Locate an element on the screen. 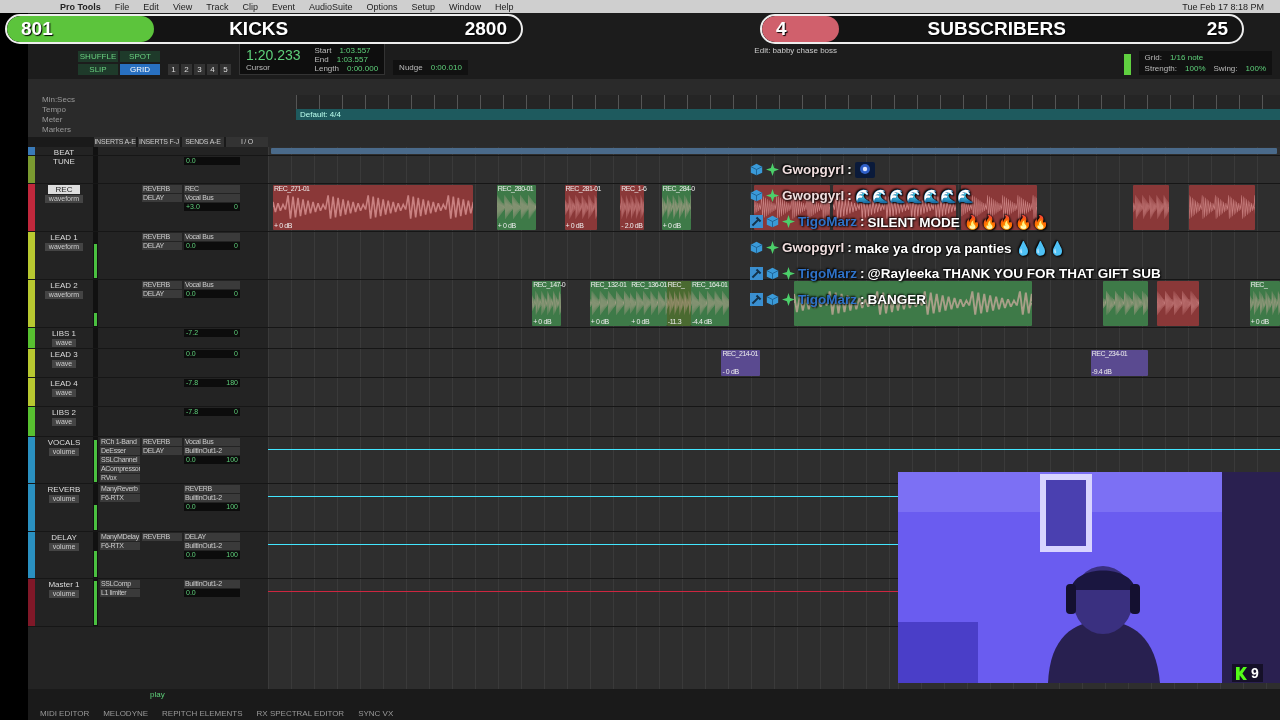  selection-label: End is located at coordinates (321, 59).